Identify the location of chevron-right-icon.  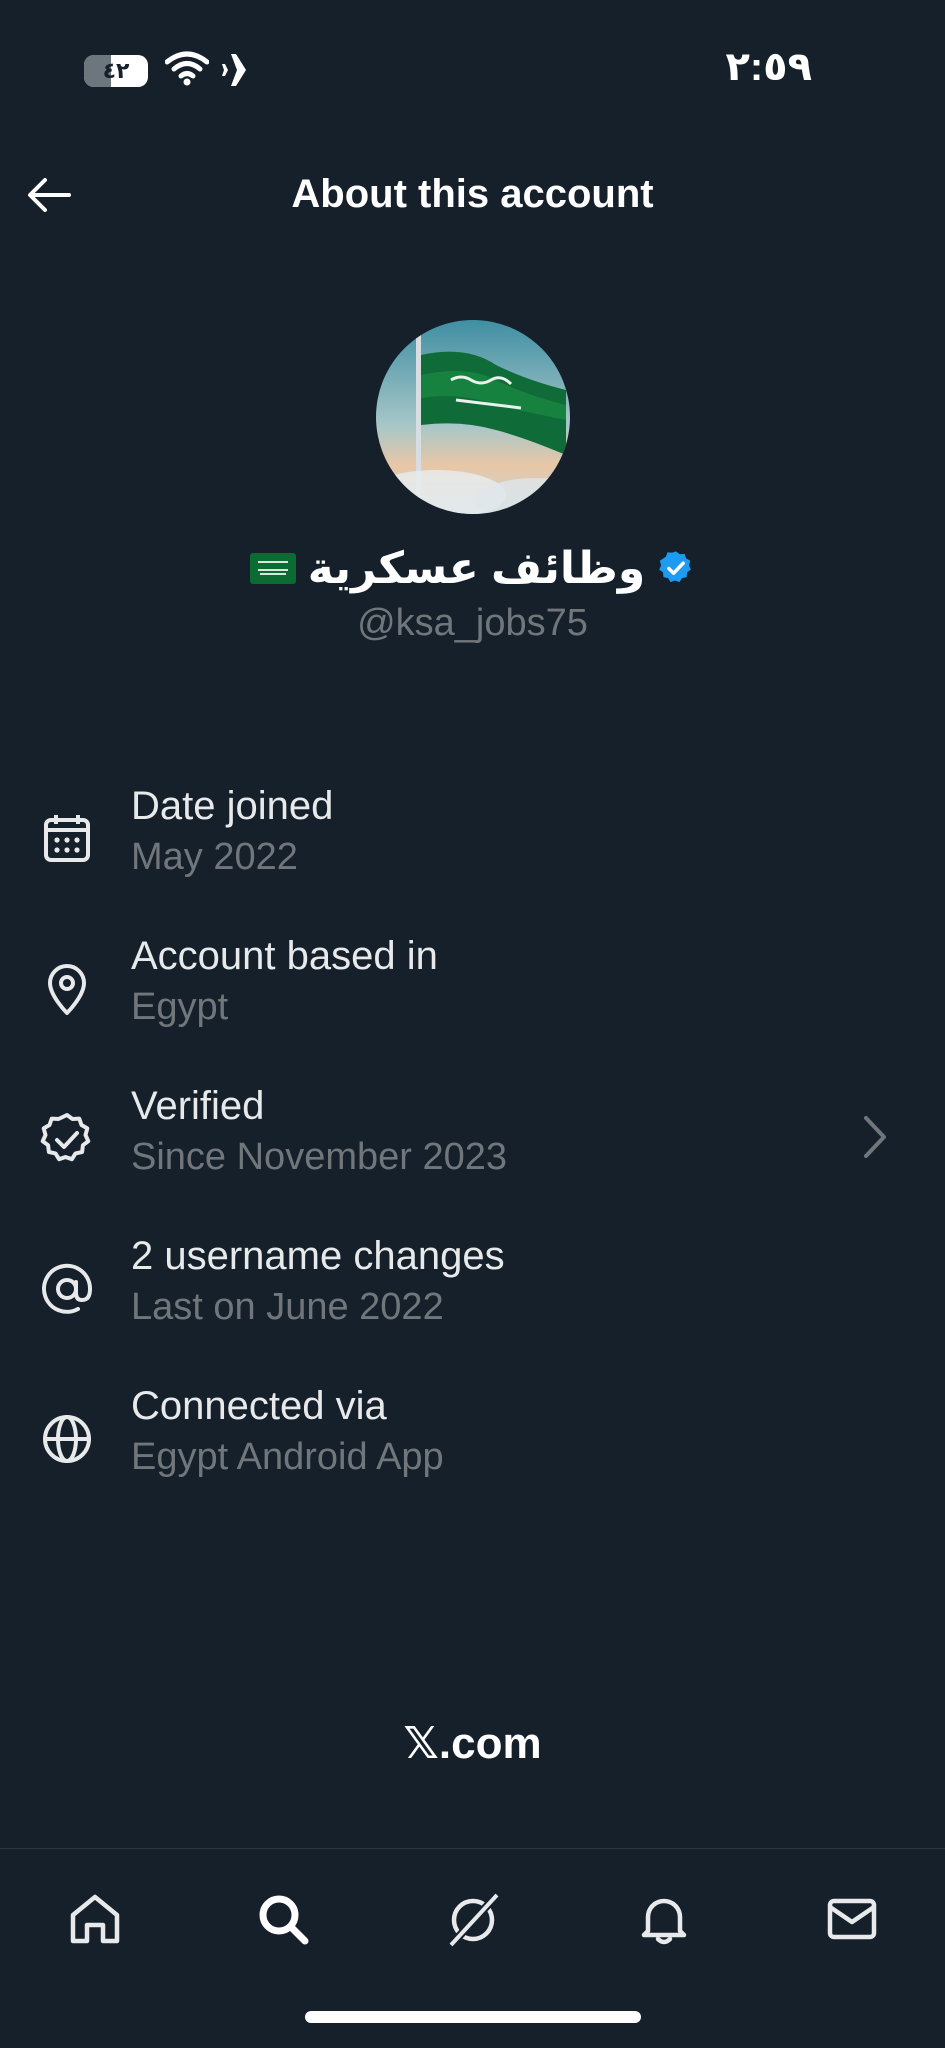
(875, 1137).